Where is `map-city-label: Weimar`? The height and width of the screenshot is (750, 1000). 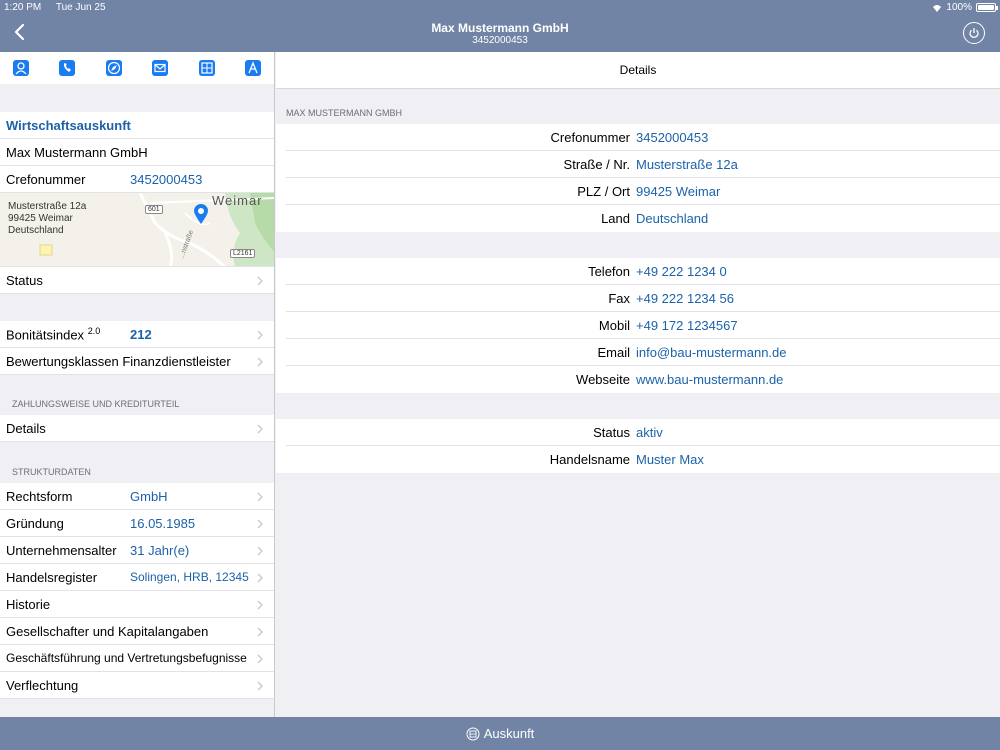 map-city-label: Weimar is located at coordinates (237, 200).